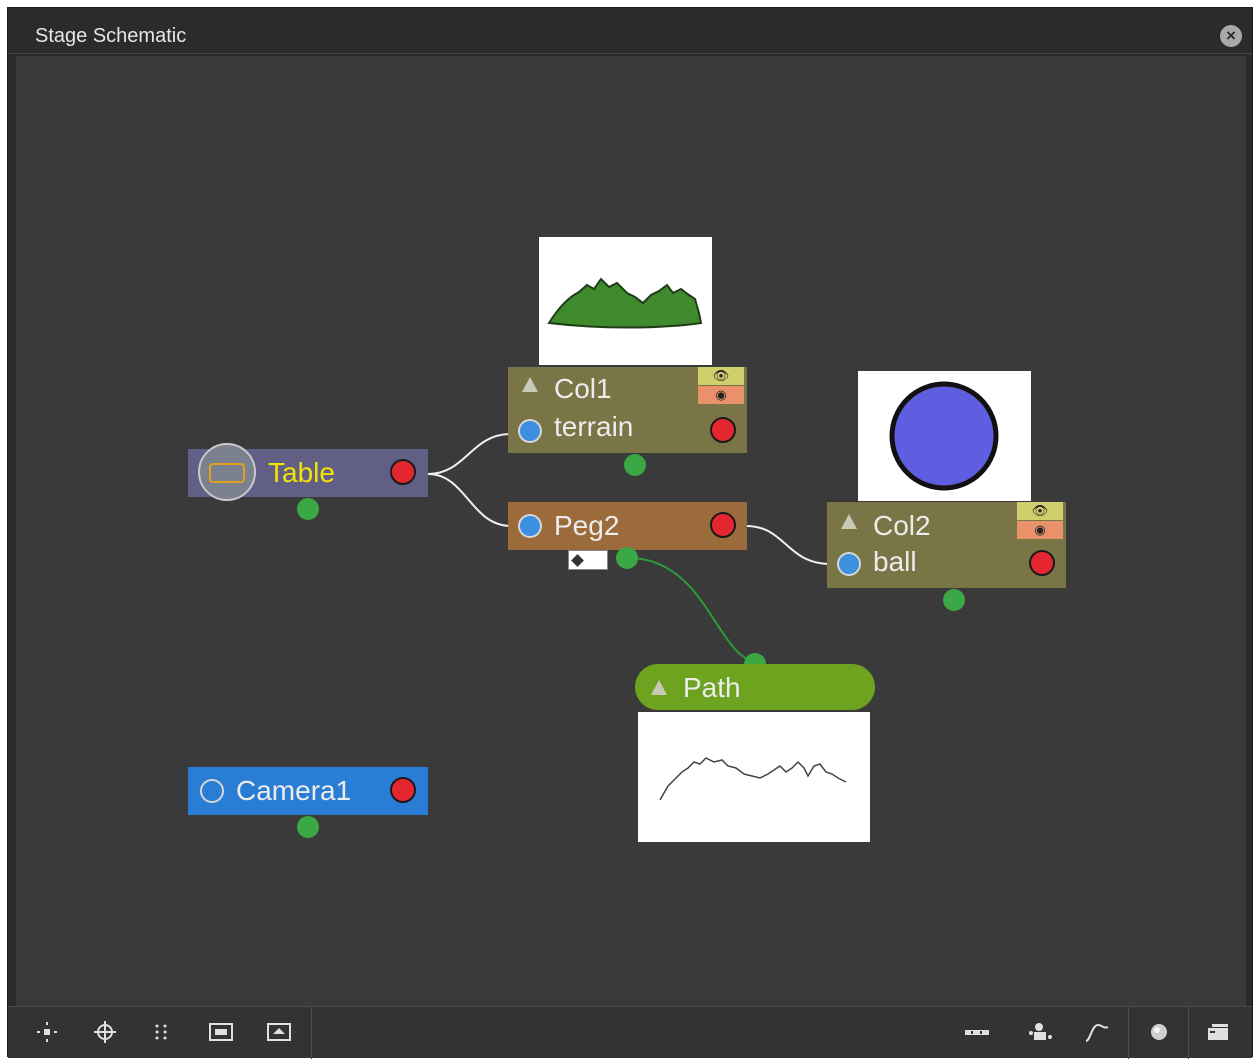  What do you see at coordinates (1042, 563) in the screenshot?
I see `col2-child-port` at bounding box center [1042, 563].